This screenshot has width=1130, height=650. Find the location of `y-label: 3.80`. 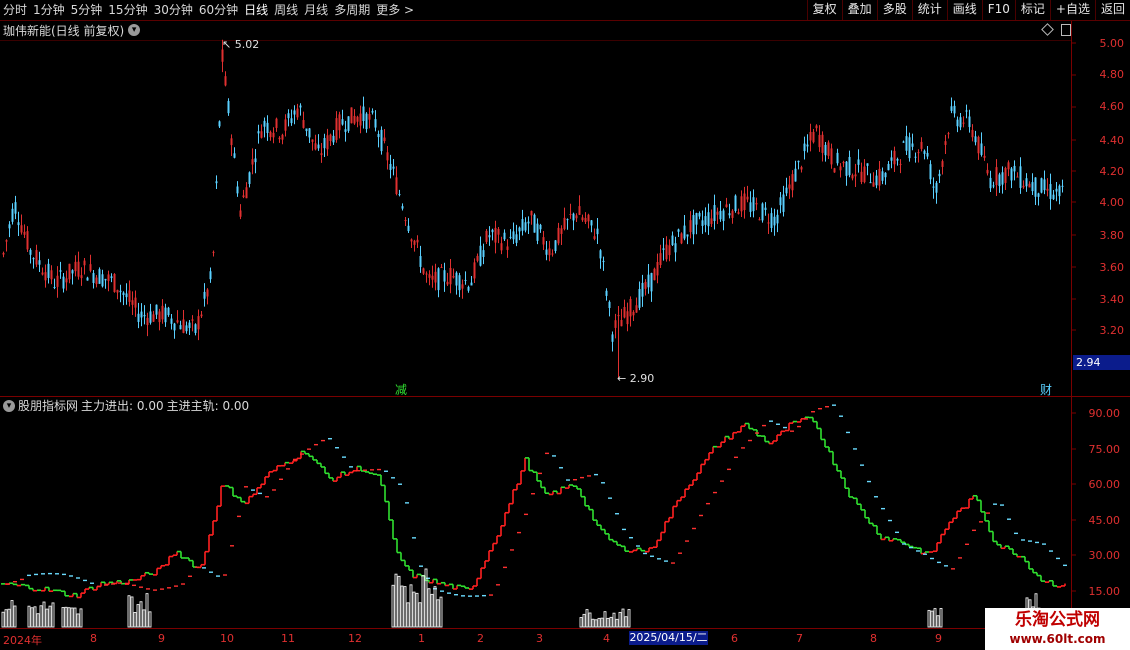

y-label: 3.80 is located at coordinates (1112, 235).